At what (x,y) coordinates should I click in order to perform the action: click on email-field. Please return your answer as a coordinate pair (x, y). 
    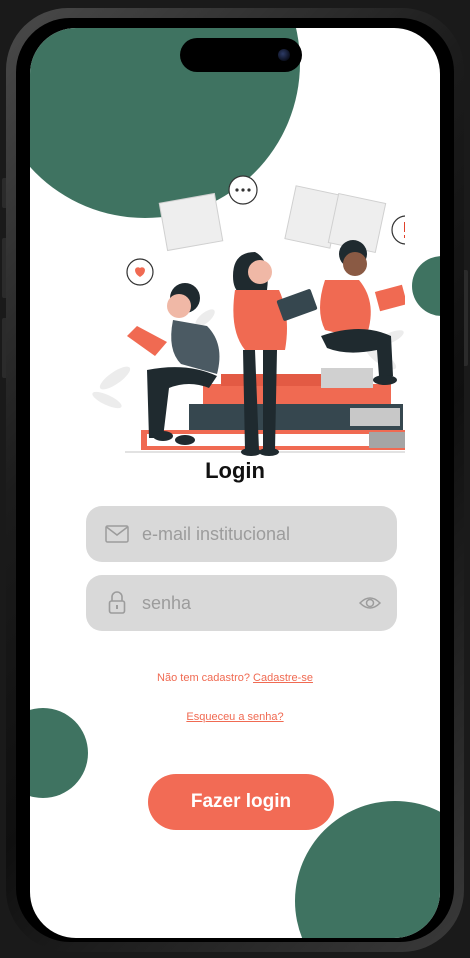
    Looking at the image, I should click on (241, 534).